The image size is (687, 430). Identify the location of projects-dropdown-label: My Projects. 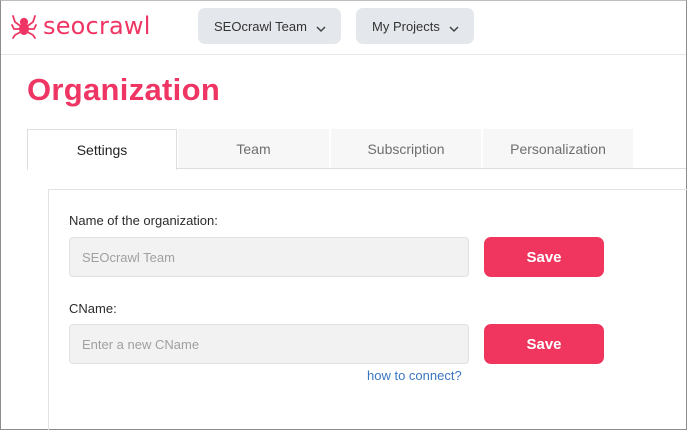
(406, 26).